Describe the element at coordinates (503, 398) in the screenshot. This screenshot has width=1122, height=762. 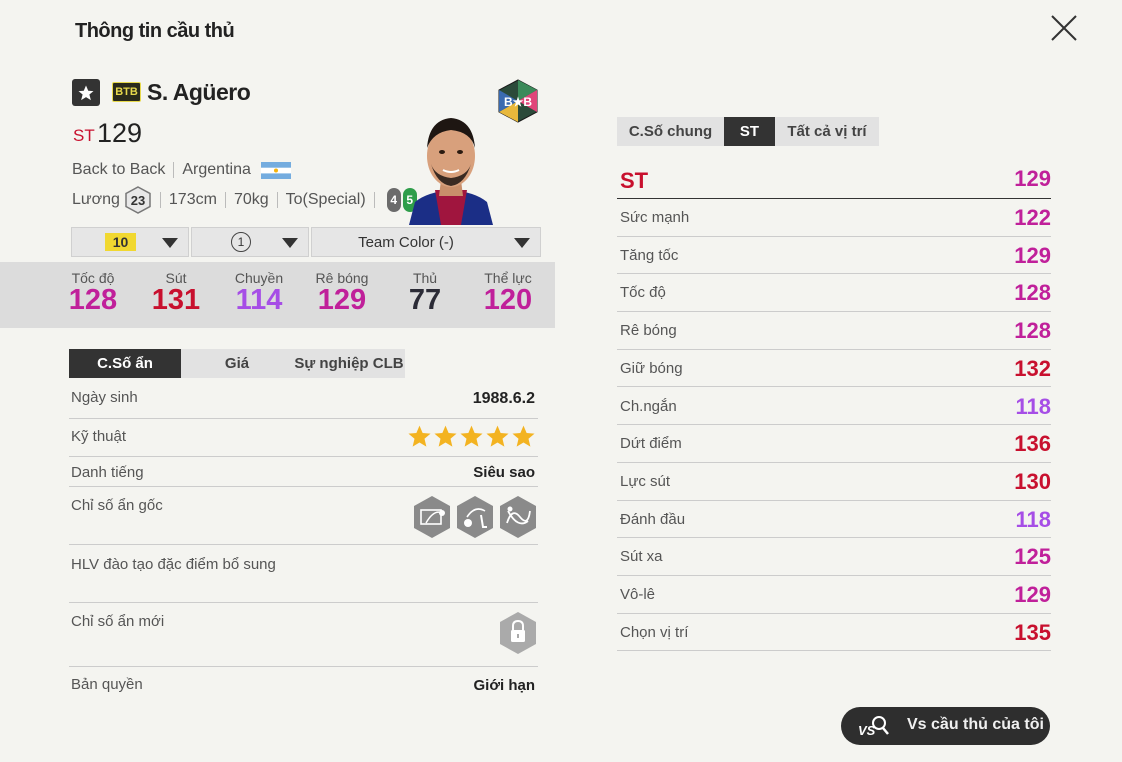
I see `birth-value: 1988.6.2` at that location.